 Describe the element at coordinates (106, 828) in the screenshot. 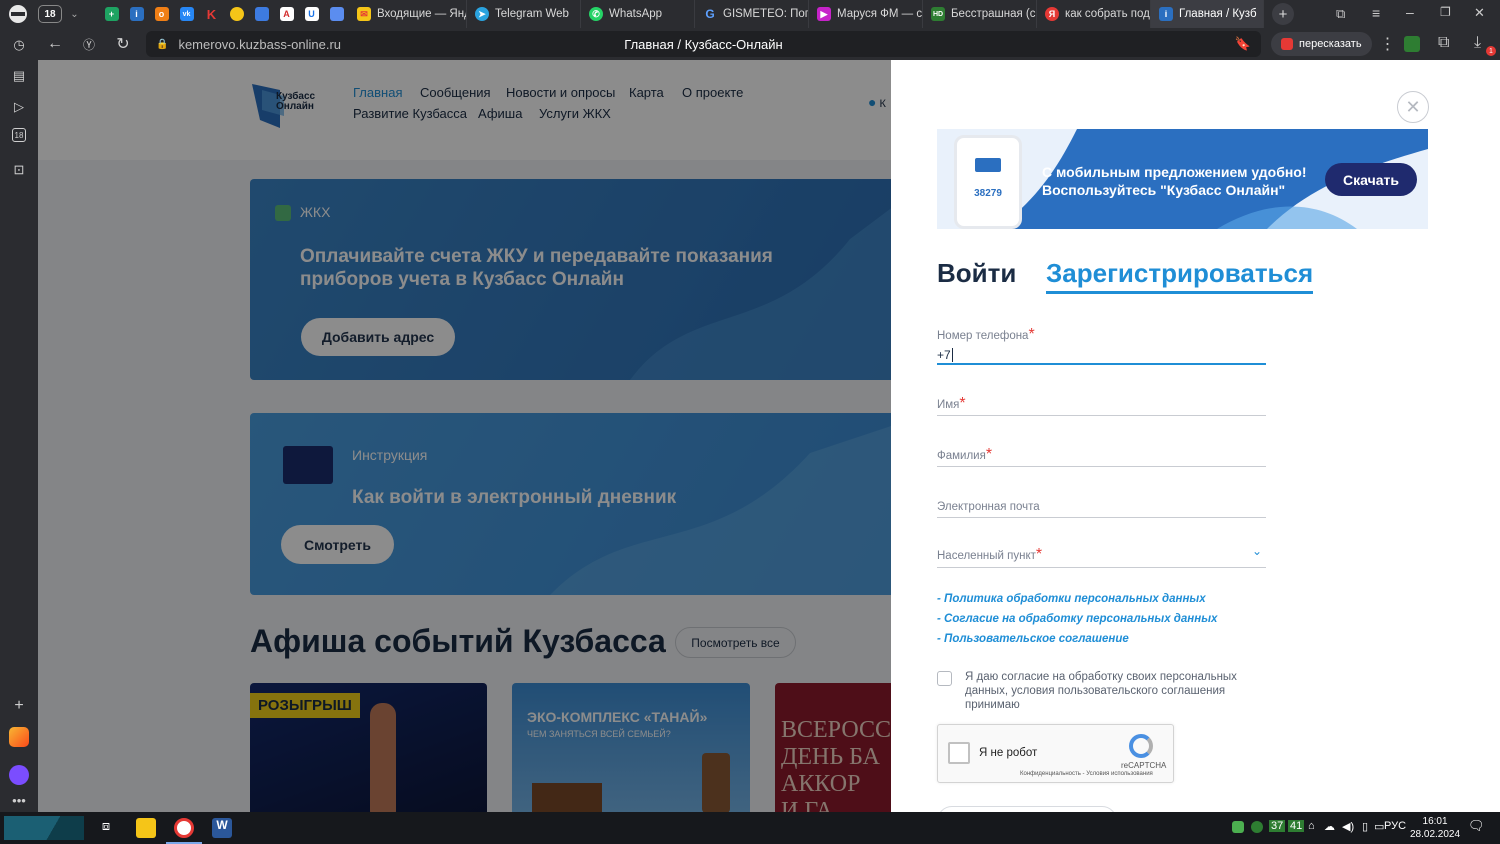

I see `task-view-icon: ⧈` at that location.